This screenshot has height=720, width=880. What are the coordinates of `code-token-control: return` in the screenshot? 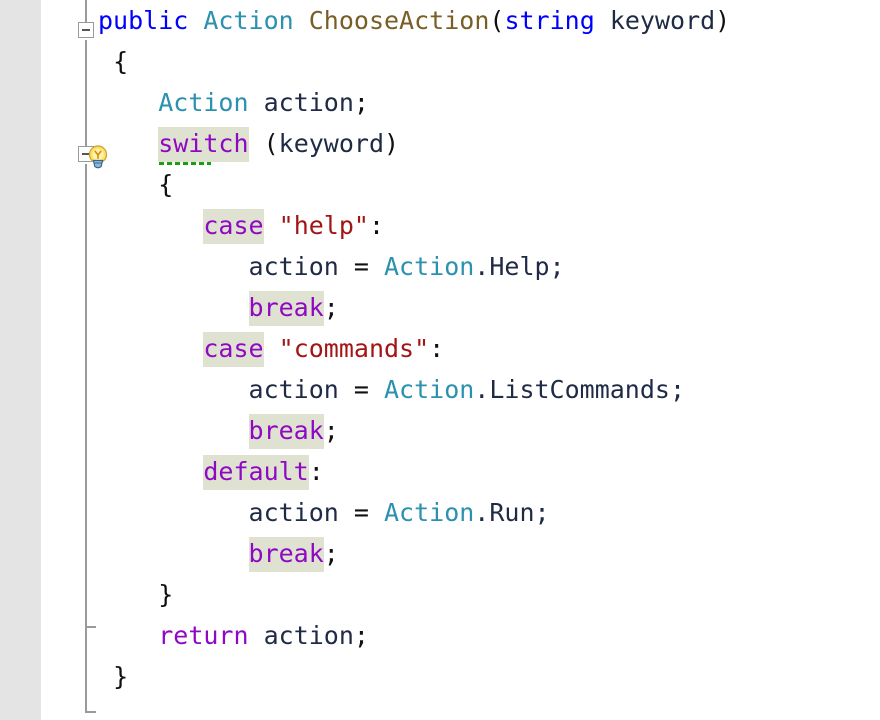 It's located at (203, 635).